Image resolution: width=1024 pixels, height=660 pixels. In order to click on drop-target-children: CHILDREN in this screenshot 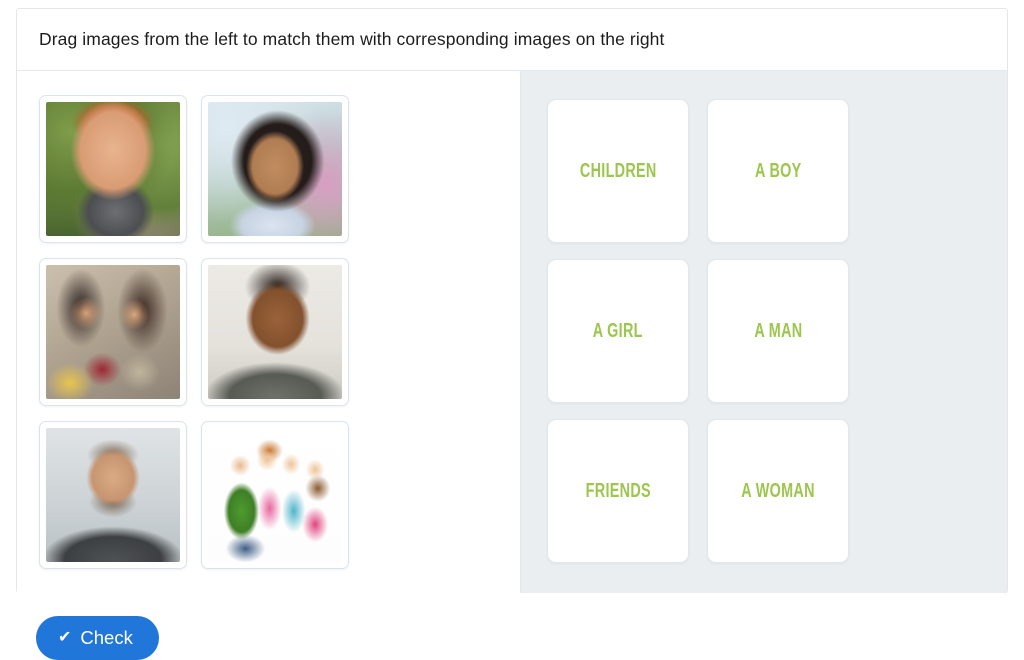, I will do `click(618, 171)`.